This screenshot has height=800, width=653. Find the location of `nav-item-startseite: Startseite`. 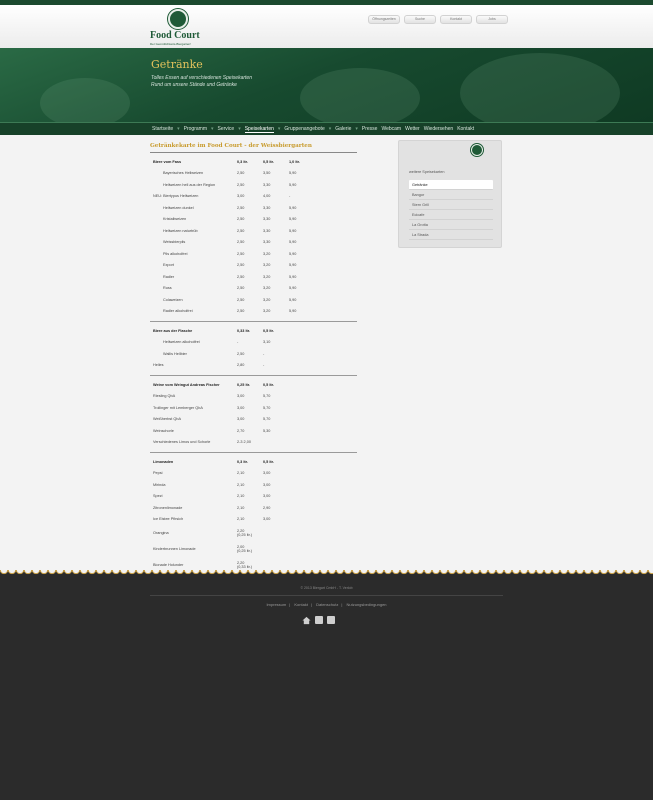

nav-item-startseite: Startseite is located at coordinates (162, 129).